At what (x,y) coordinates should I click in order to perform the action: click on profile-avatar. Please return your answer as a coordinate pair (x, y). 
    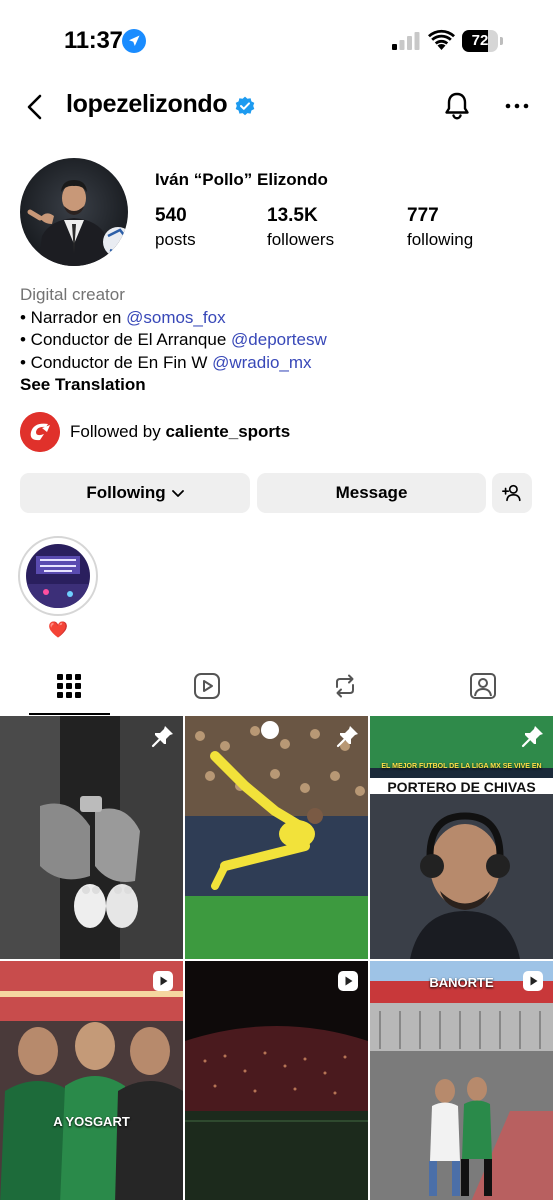
    Looking at the image, I should click on (74, 212).